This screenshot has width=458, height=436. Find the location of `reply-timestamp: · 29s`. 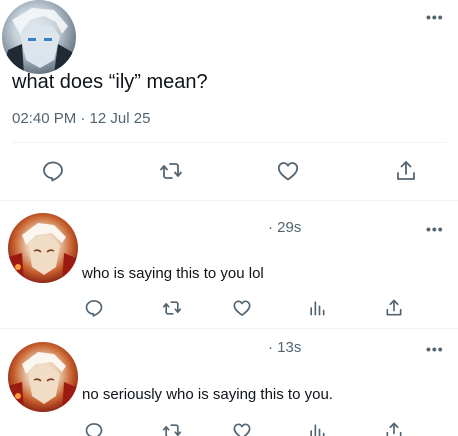

reply-timestamp: · 29s is located at coordinates (285, 227).